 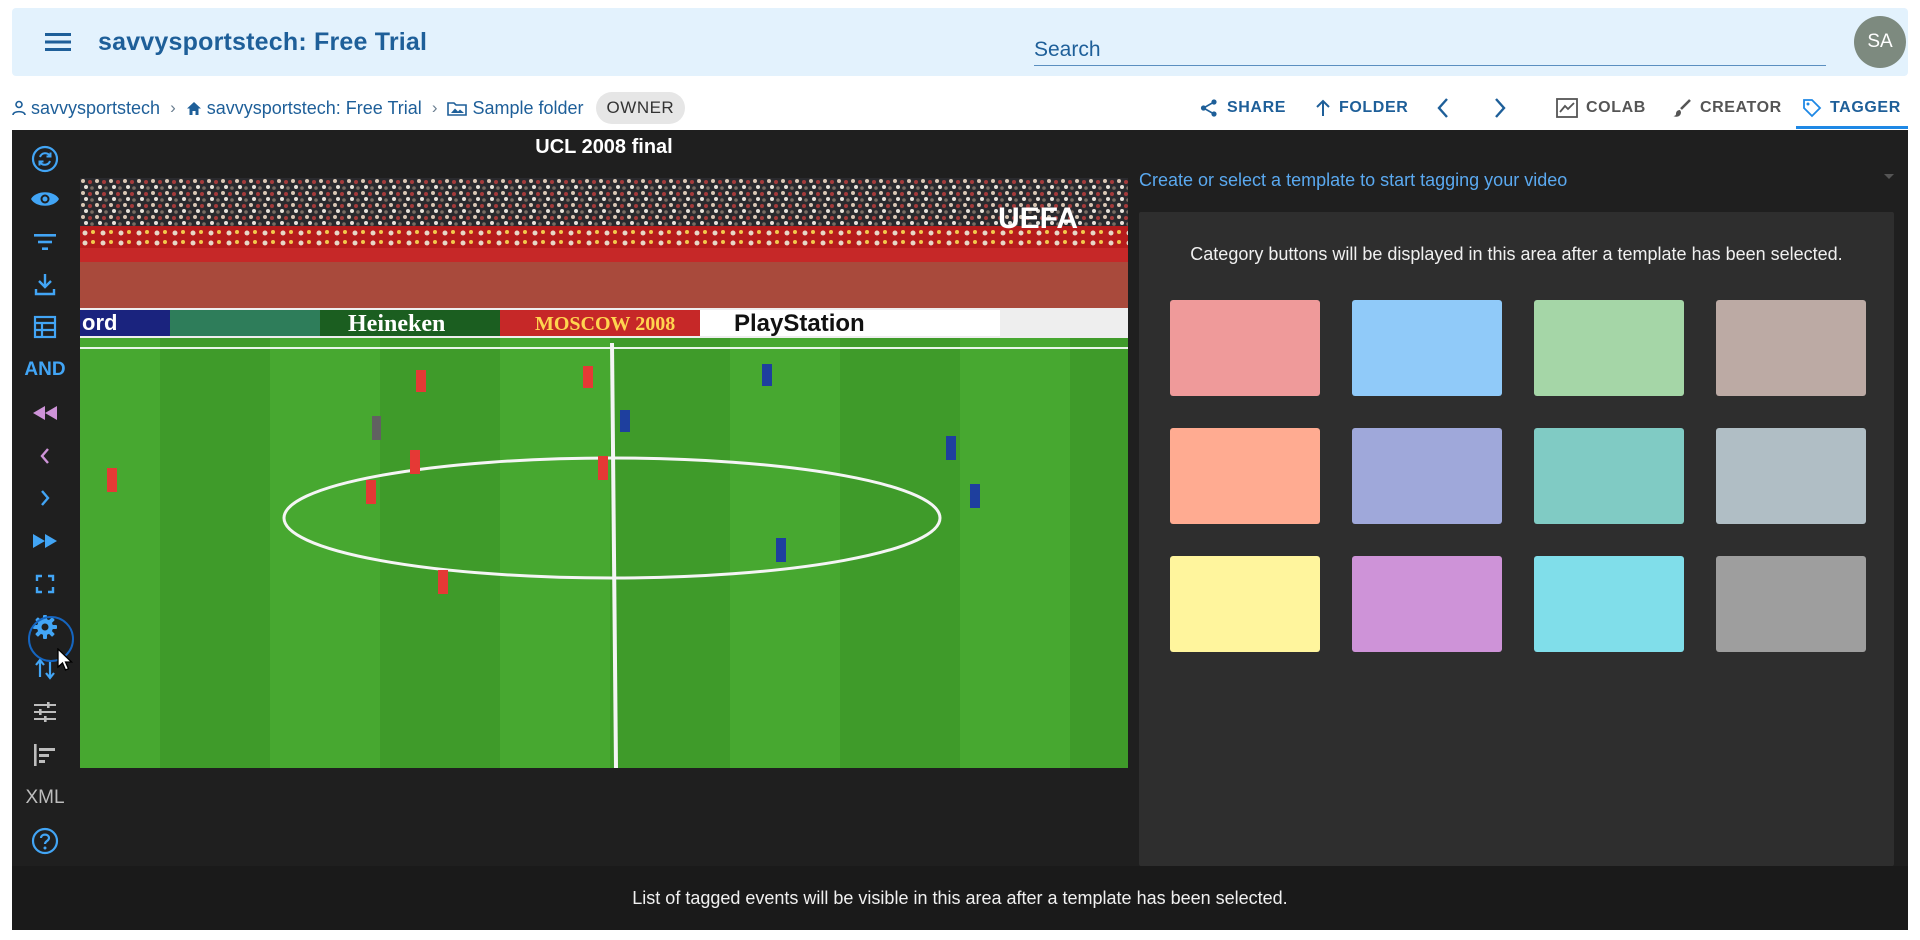 What do you see at coordinates (396, 324) in the screenshot?
I see `ad-board-text: Heineken` at bounding box center [396, 324].